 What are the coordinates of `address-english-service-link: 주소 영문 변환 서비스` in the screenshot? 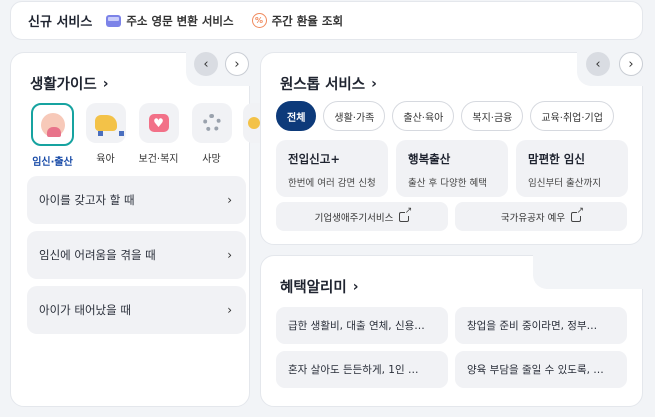 It's located at (170, 21).